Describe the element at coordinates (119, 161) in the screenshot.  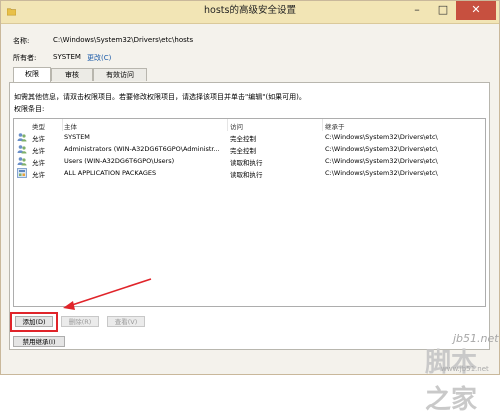
I see `cell-principal: Users (WIN-A32DG6T6GPO\Users)` at that location.